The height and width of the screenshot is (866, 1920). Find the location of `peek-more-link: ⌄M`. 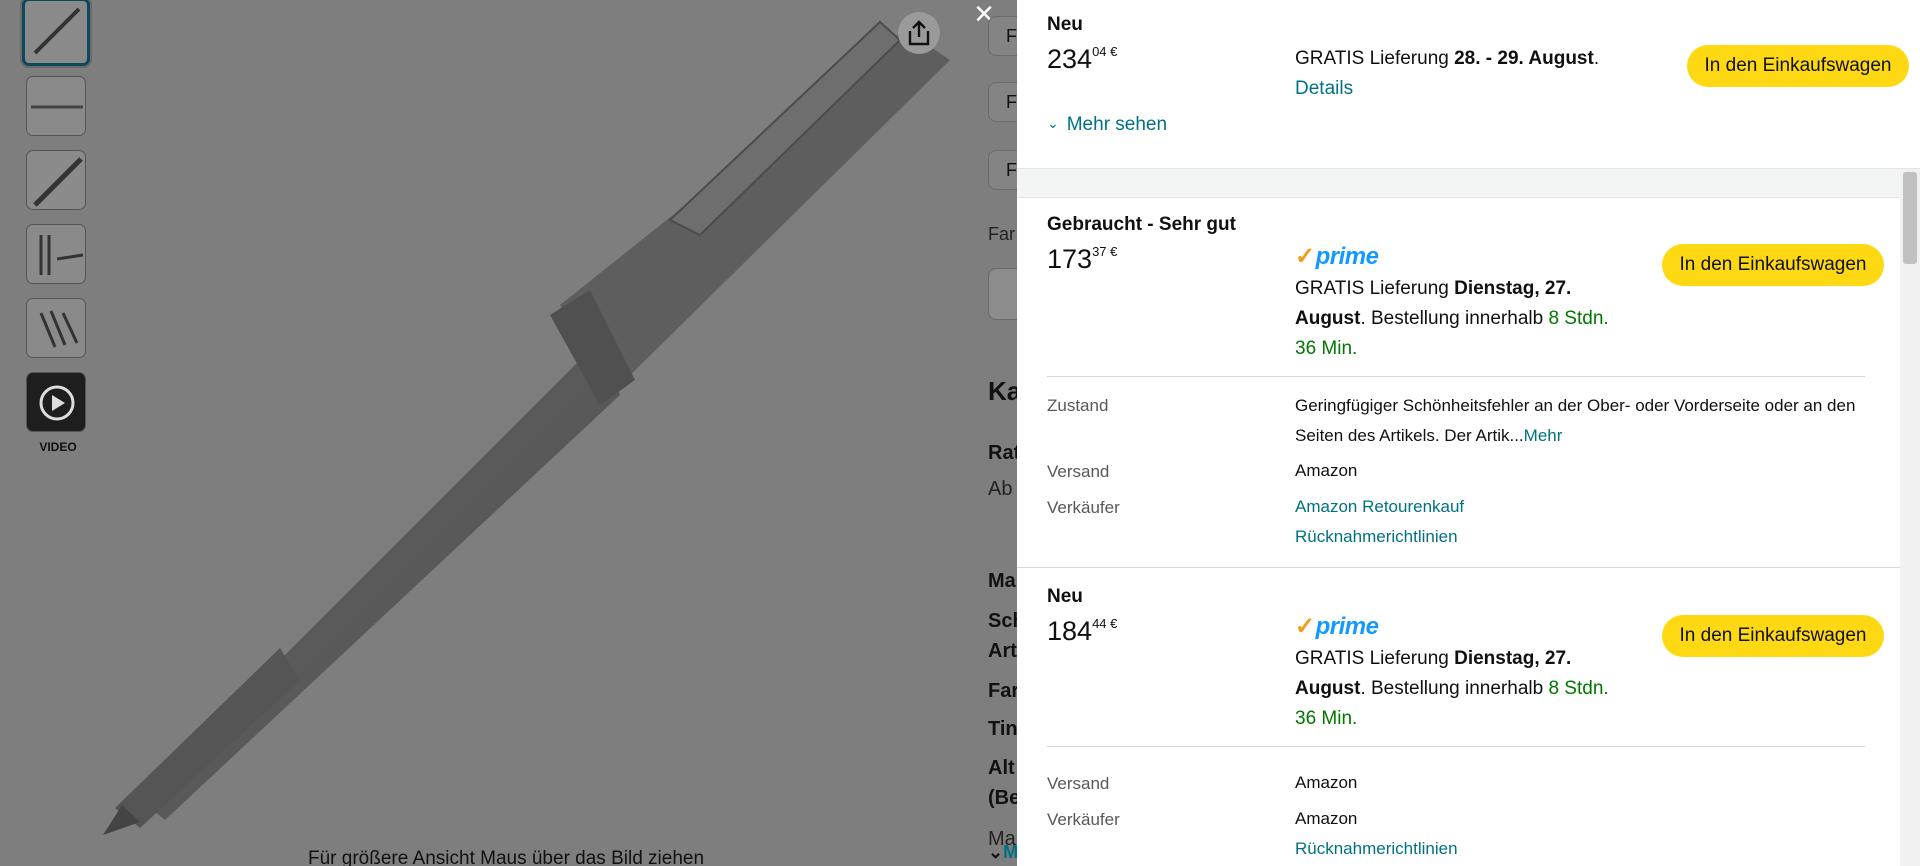

peek-more-link: ⌄M is located at coordinates (1002, 852).